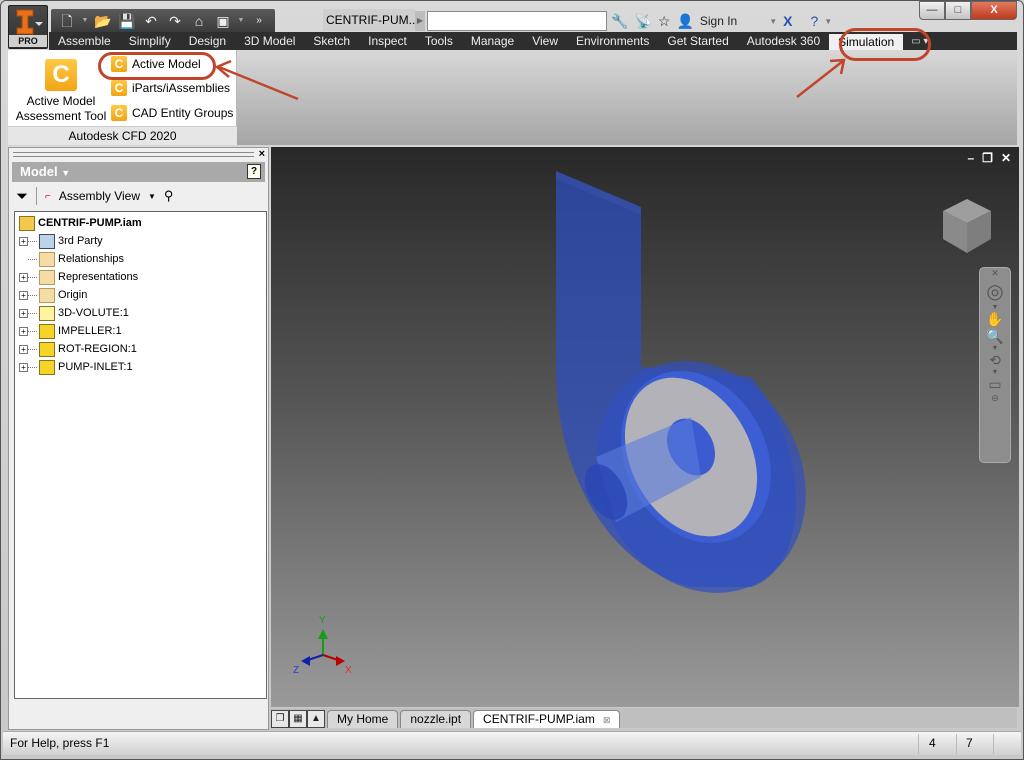 The height and width of the screenshot is (760, 1024). What do you see at coordinates (340, 661) in the screenshot?
I see `x-axis-arrow` at bounding box center [340, 661].